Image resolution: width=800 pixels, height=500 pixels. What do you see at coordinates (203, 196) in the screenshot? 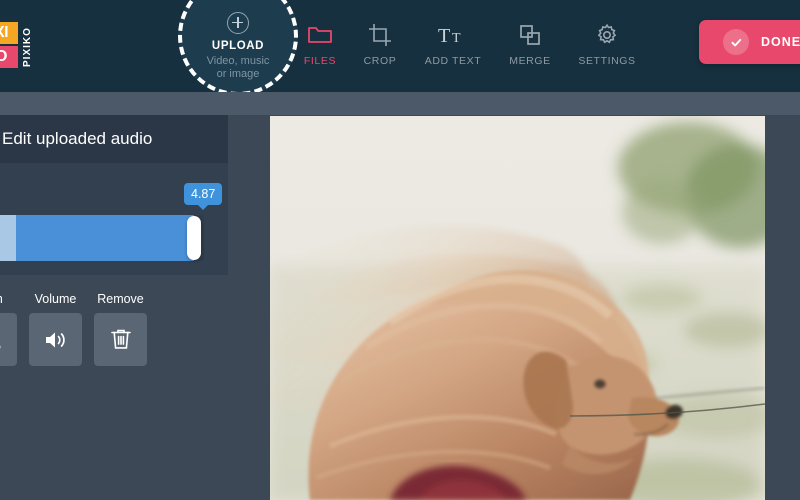
I see `slider-end-bubble: 4.87` at bounding box center [203, 196].